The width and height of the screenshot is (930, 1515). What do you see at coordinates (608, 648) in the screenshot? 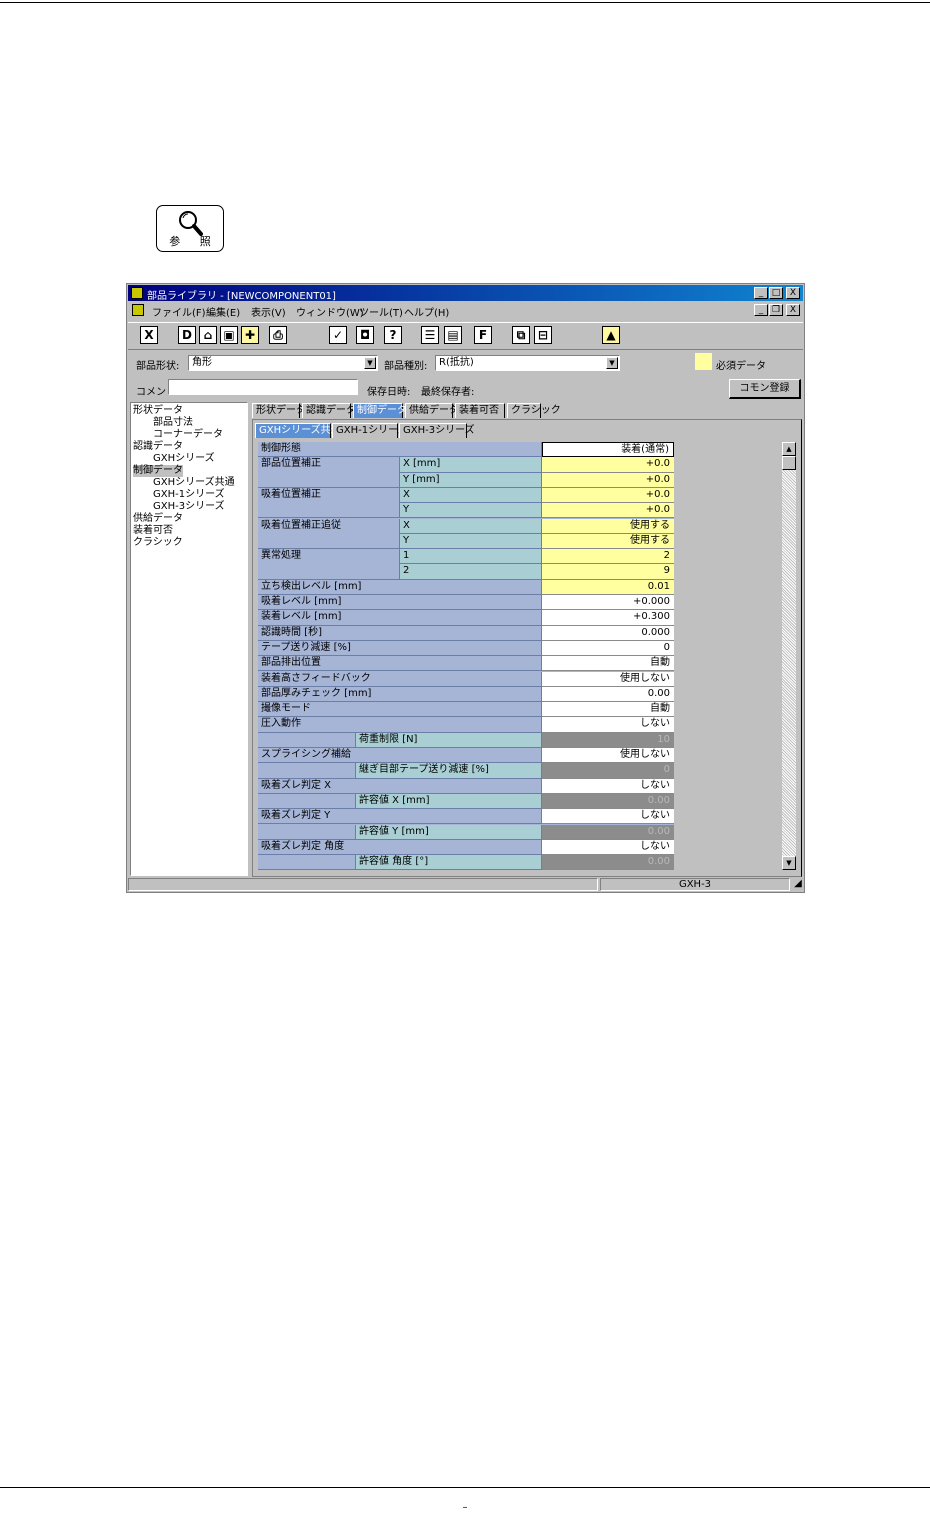
I see `grid-value-cell: 0` at bounding box center [608, 648].